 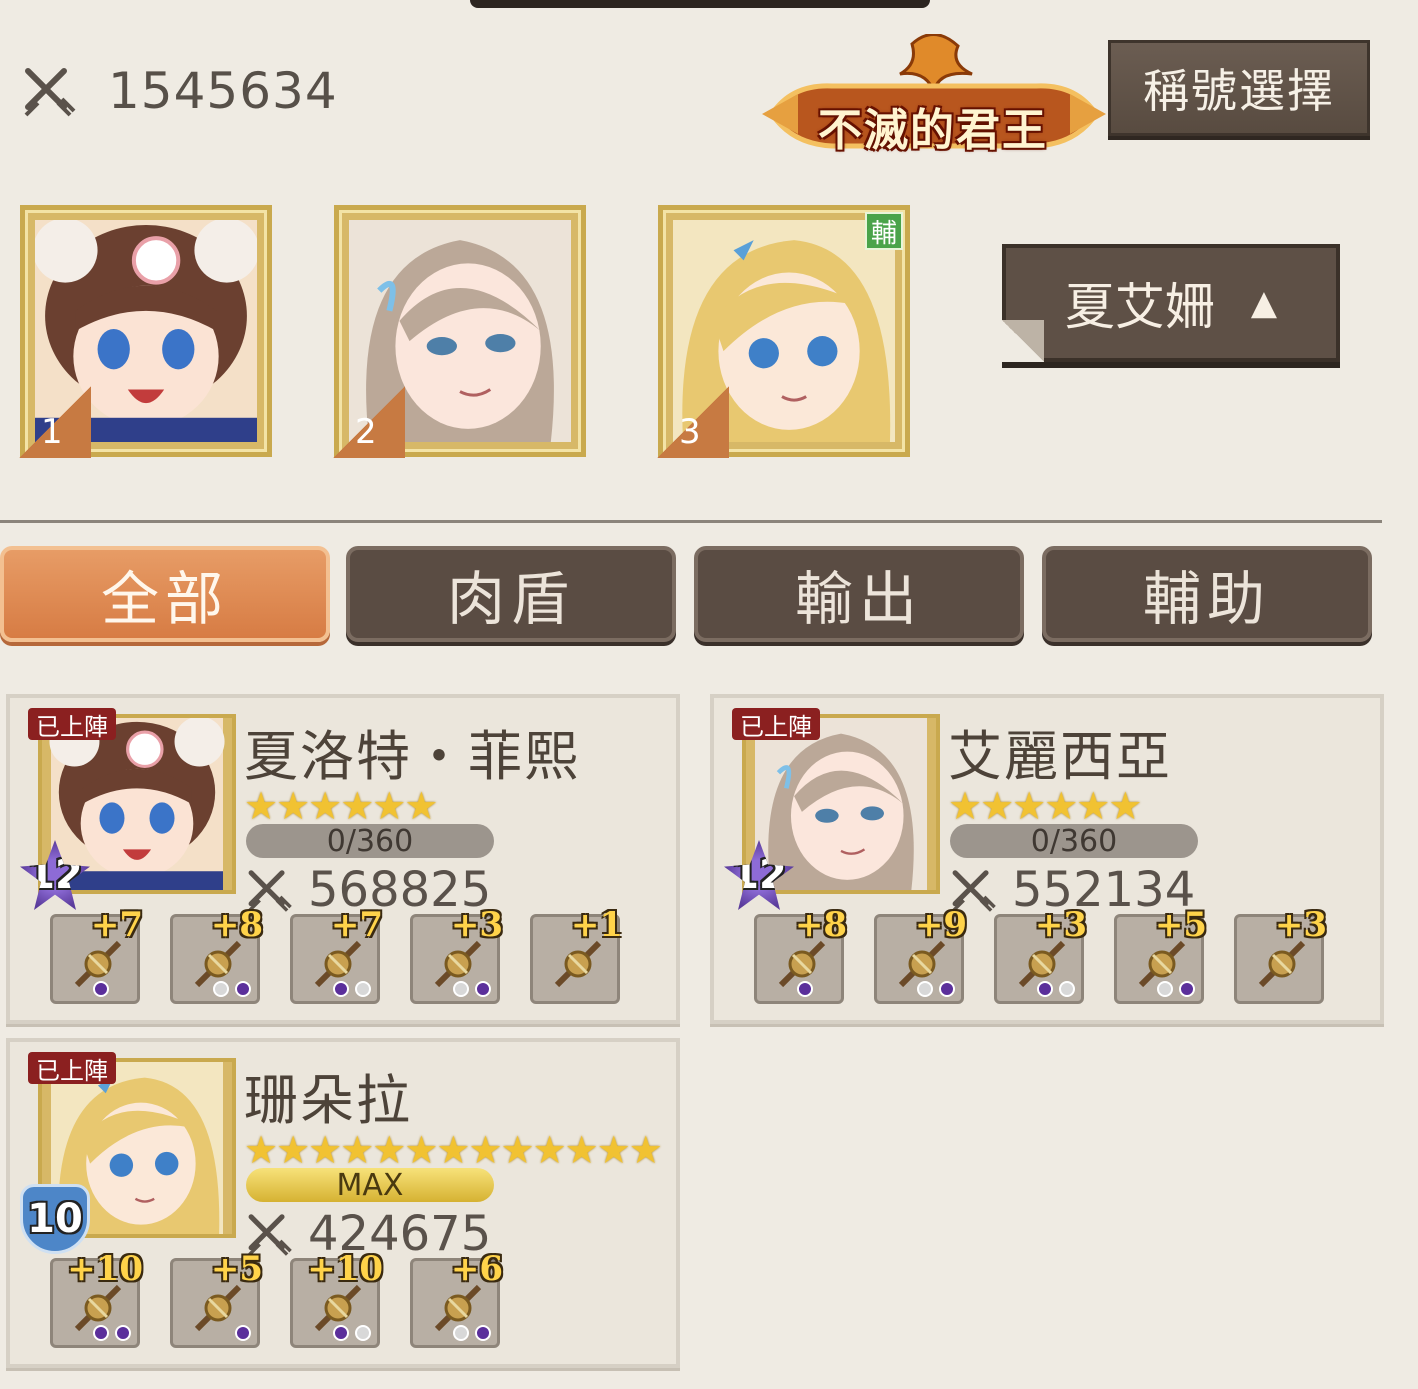 I want to click on slot-number: 1, so click(x=52, y=432).